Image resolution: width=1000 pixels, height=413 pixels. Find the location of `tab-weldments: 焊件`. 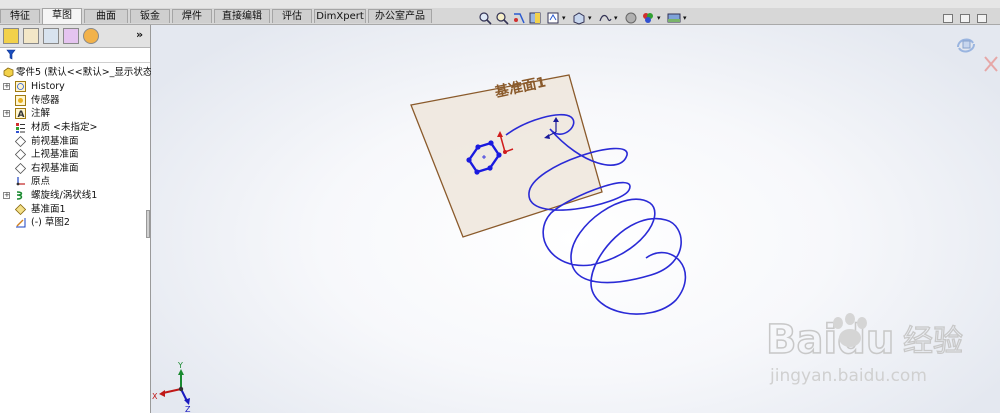

tab-weldments: 焊件 is located at coordinates (192, 16).